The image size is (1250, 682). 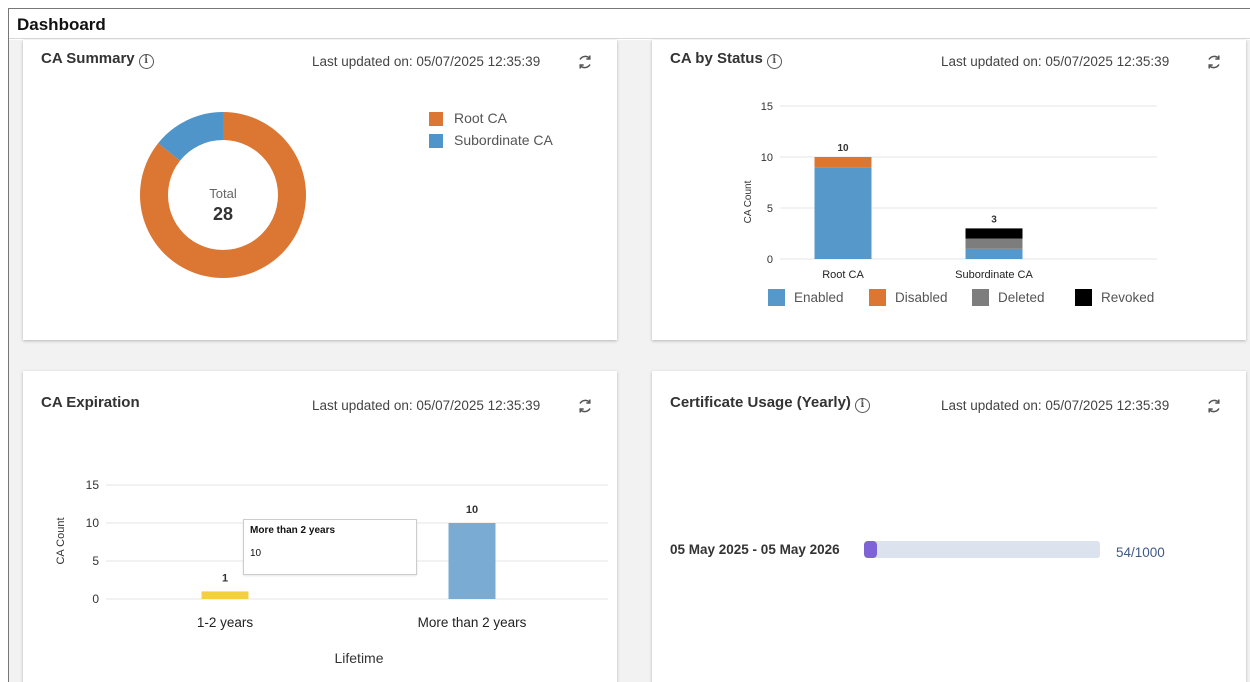 I want to click on usage-count: 54/1000, so click(x=1140, y=552).